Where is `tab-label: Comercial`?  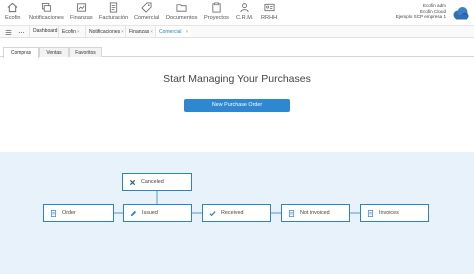 tab-label: Comercial is located at coordinates (170, 32).